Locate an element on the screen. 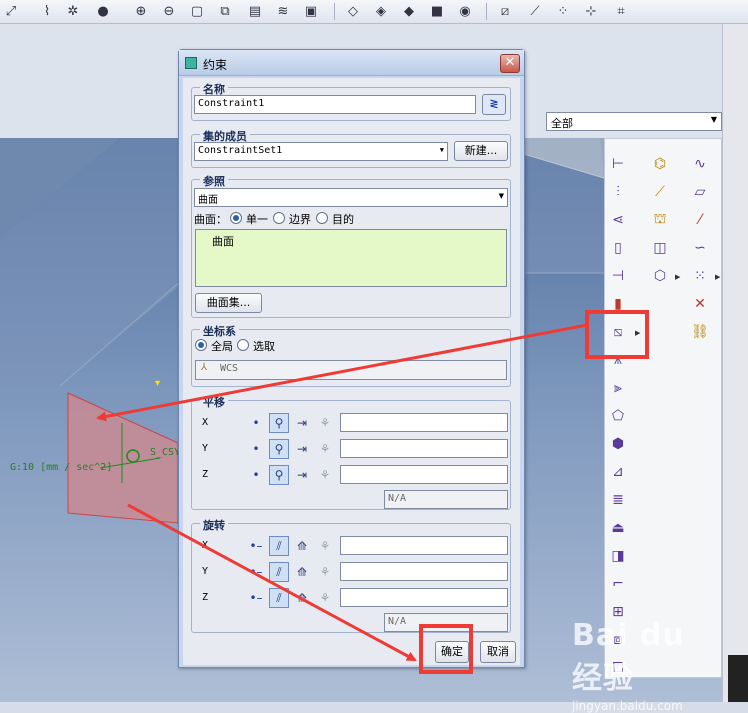  surface-mode-label: 曲面： is located at coordinates (210, 219).